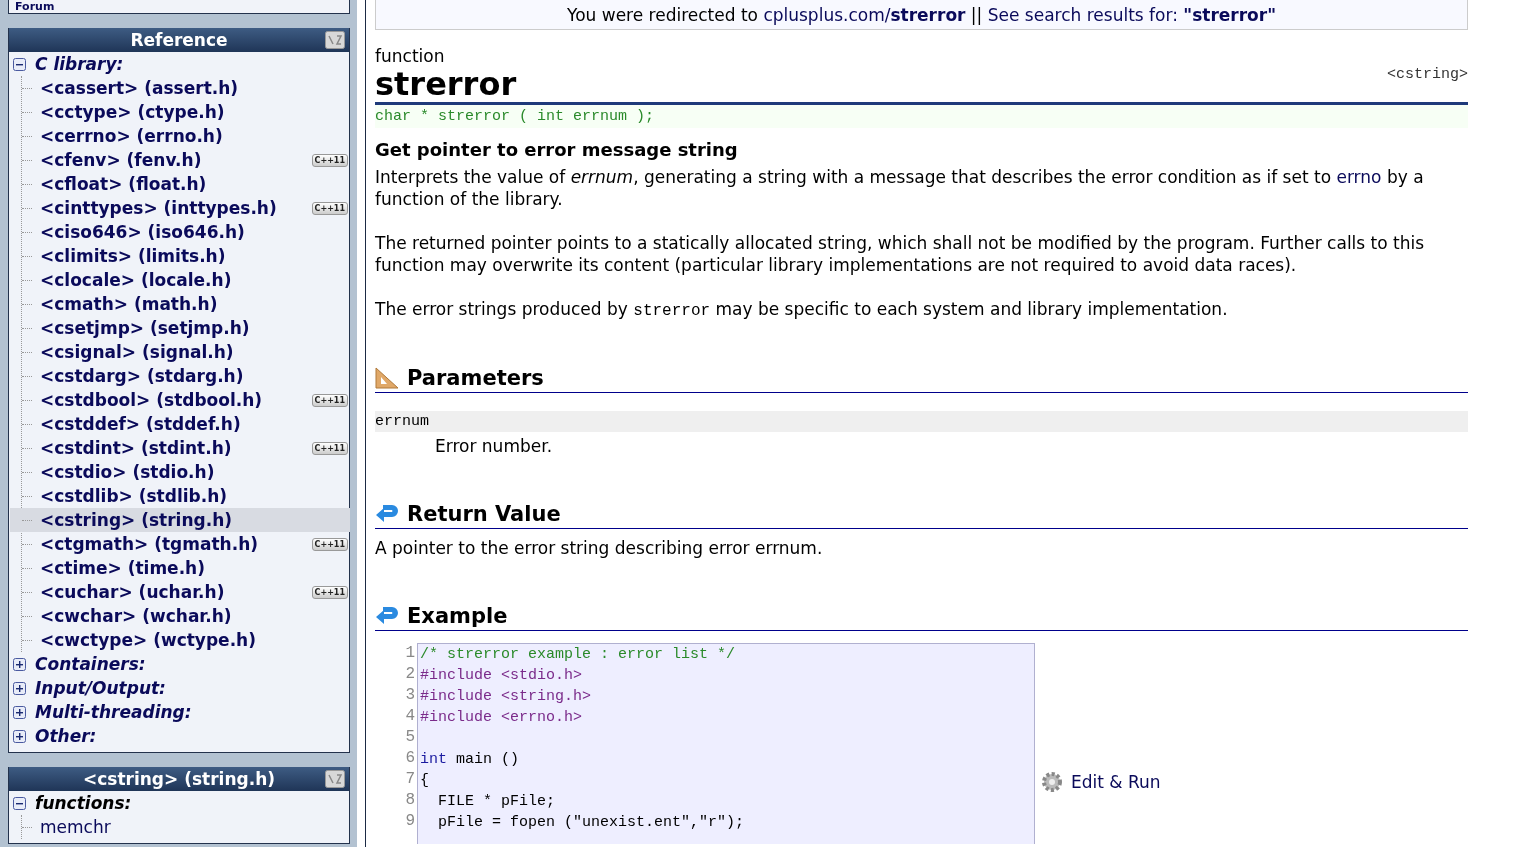 The width and height of the screenshot is (1525, 847). Describe the element at coordinates (180, 136) in the screenshot. I see `tree-item: <cerrno> (errno.h)` at that location.